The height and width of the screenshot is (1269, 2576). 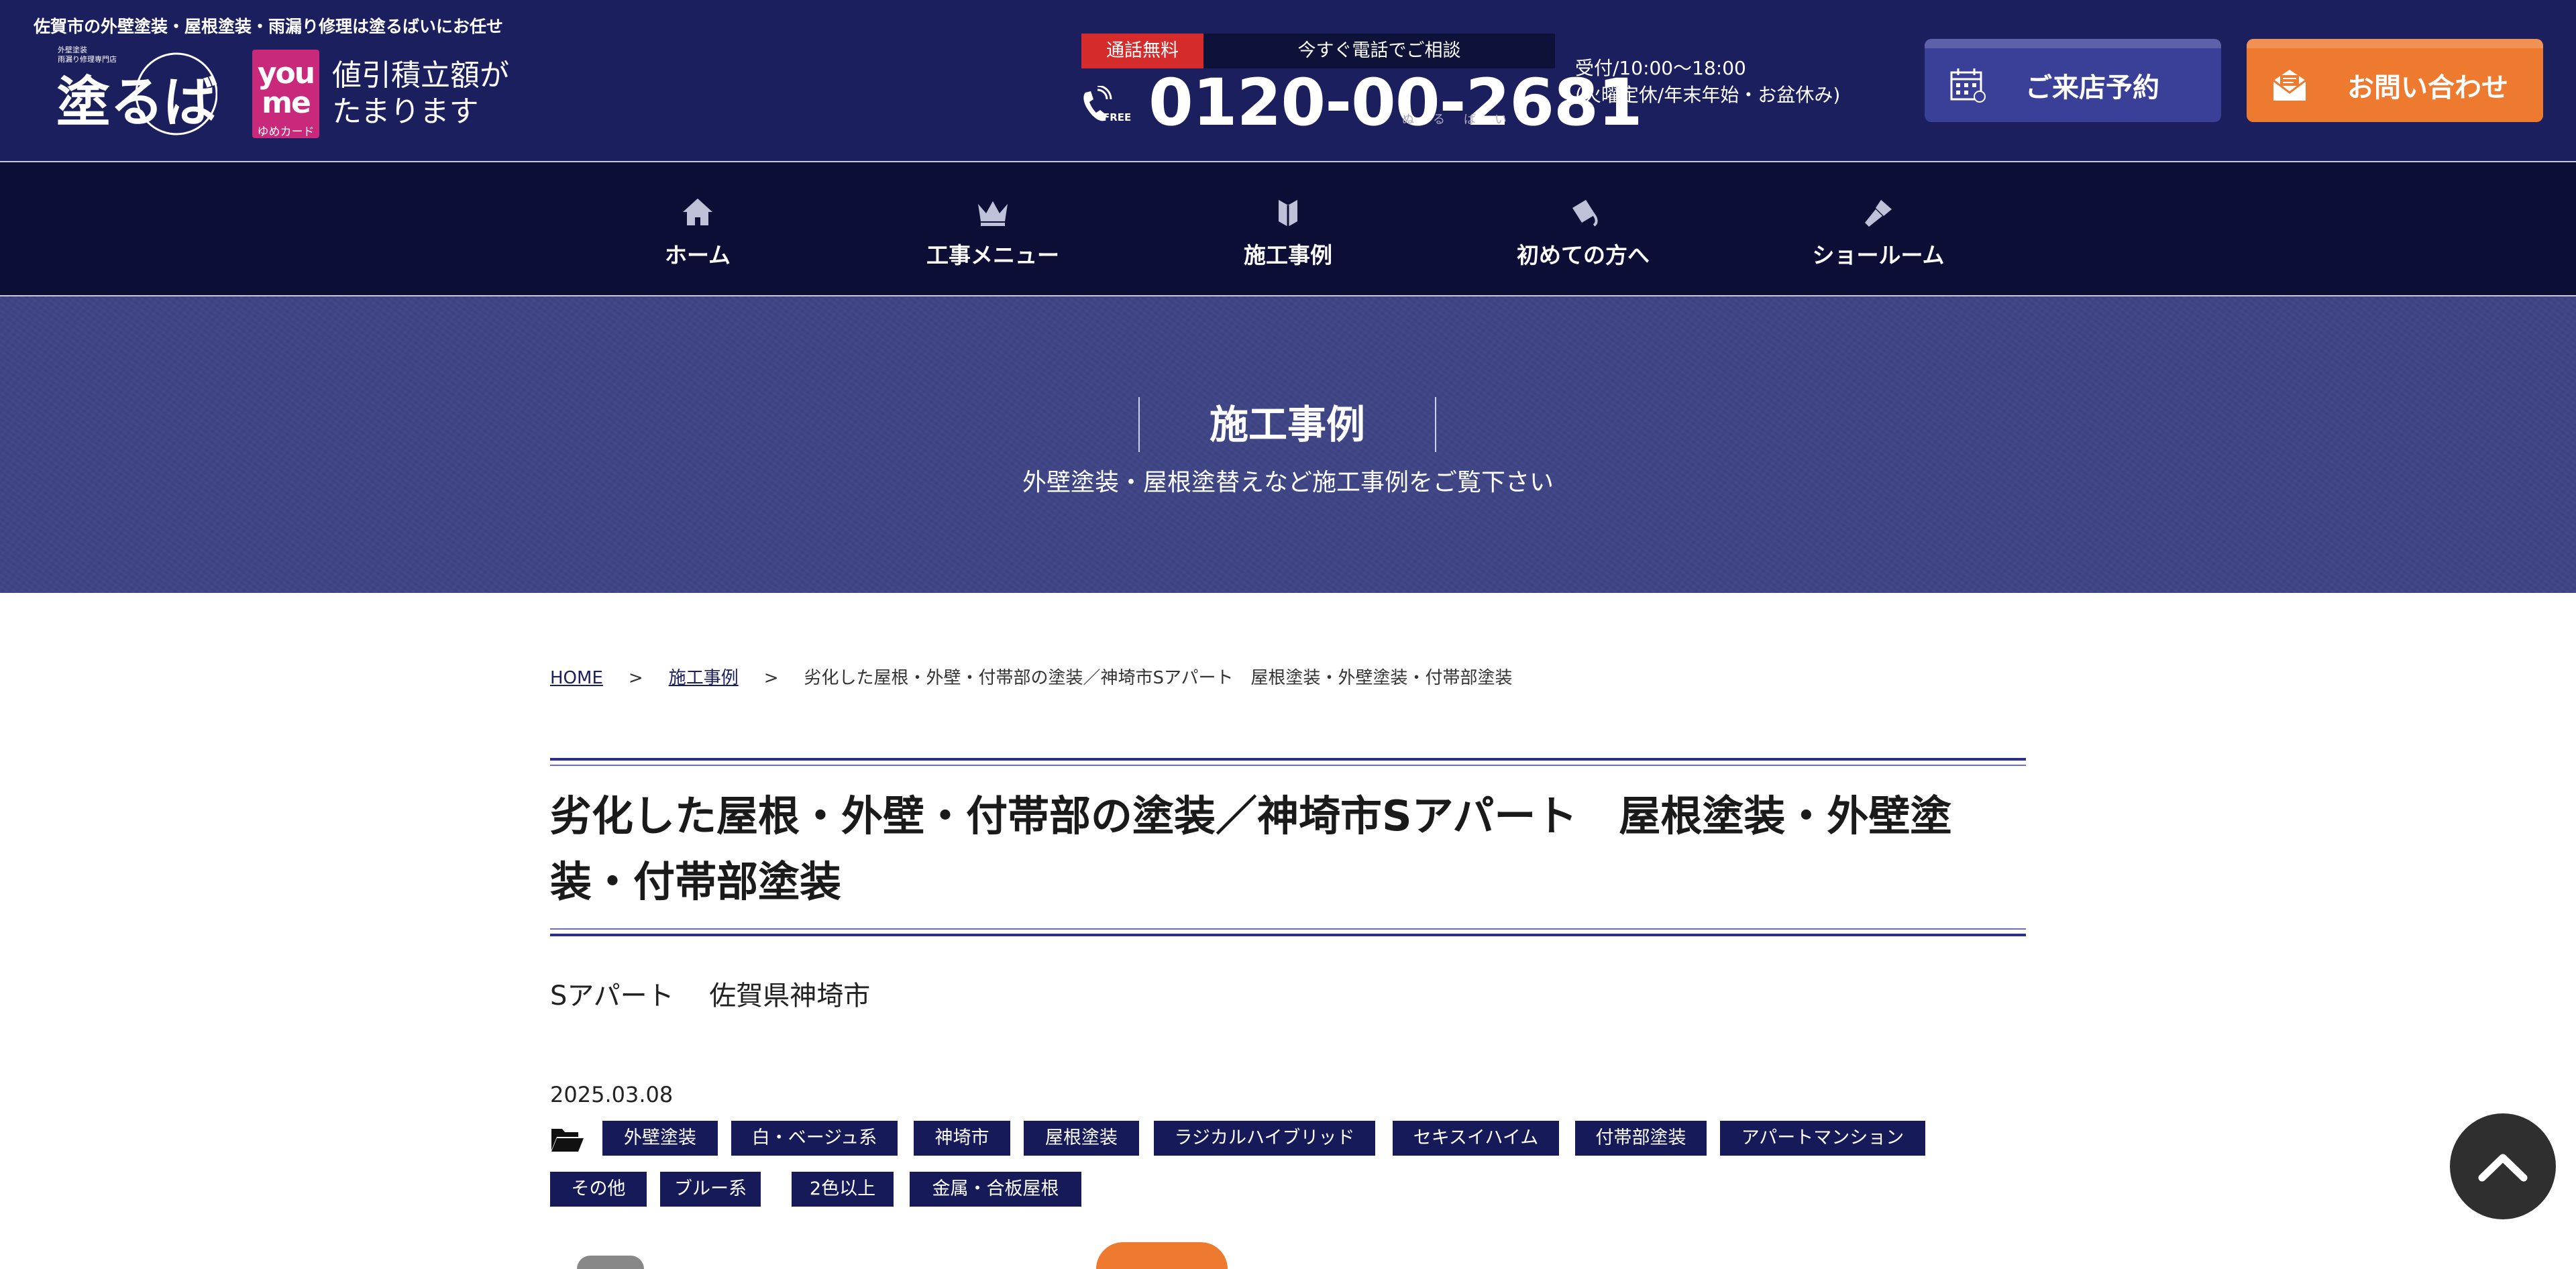 What do you see at coordinates (1288, 765) in the screenshot?
I see `title-rule-top-thin` at bounding box center [1288, 765].